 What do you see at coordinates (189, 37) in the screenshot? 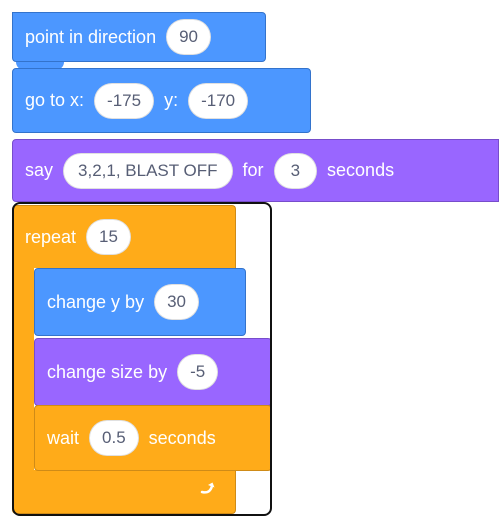
I see `direction-input: 90` at bounding box center [189, 37].